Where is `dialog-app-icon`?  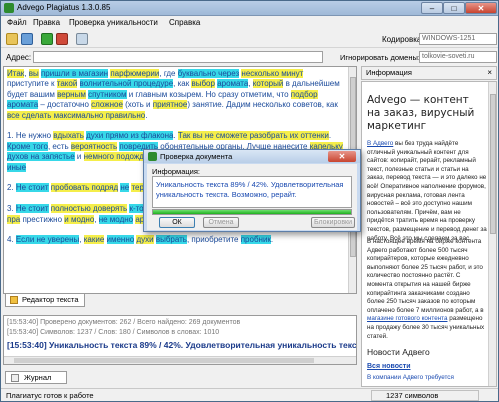
dialog-app-icon is located at coordinates (152, 156).